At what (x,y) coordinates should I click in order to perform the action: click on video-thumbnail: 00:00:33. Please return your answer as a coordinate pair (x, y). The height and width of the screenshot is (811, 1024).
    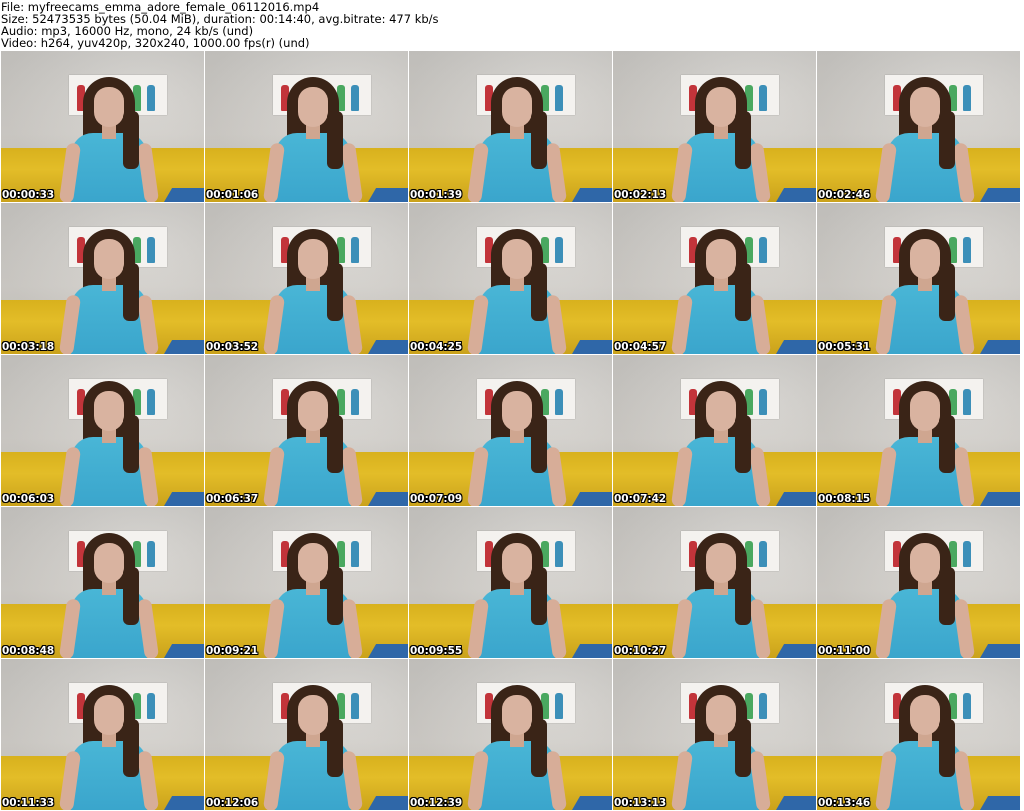
    Looking at the image, I should click on (102, 126).